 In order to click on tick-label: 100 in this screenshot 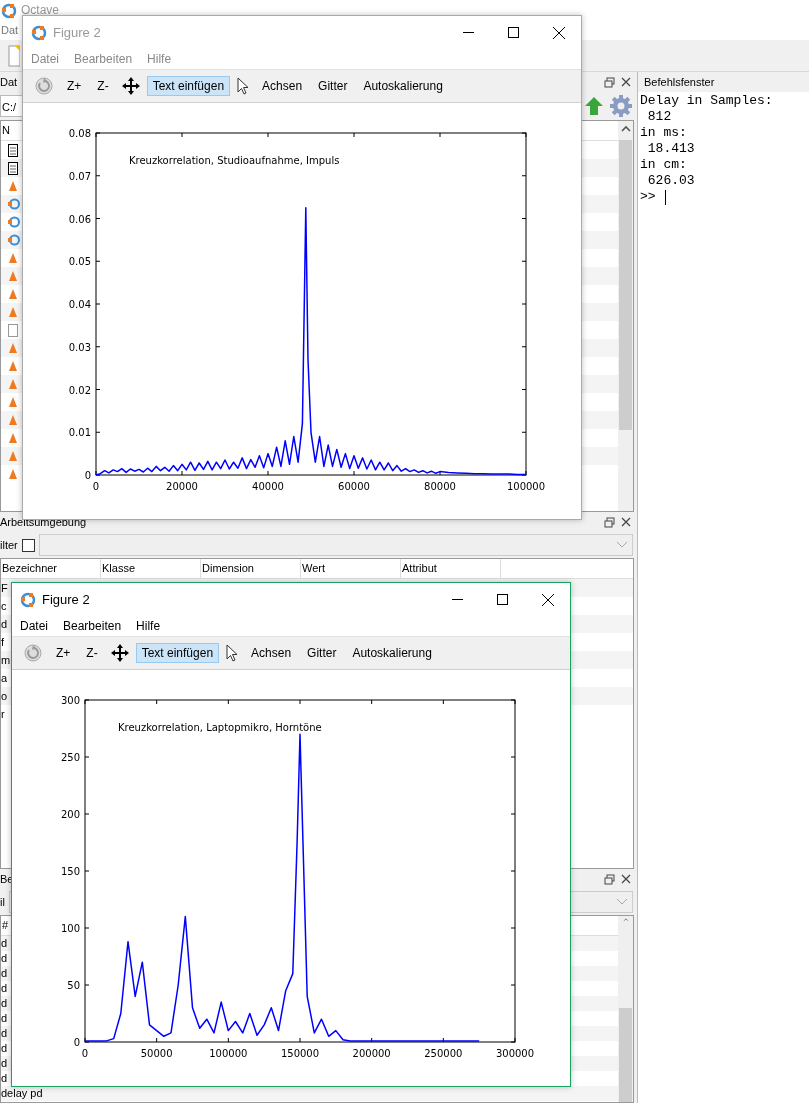, I will do `click(70, 928)`.